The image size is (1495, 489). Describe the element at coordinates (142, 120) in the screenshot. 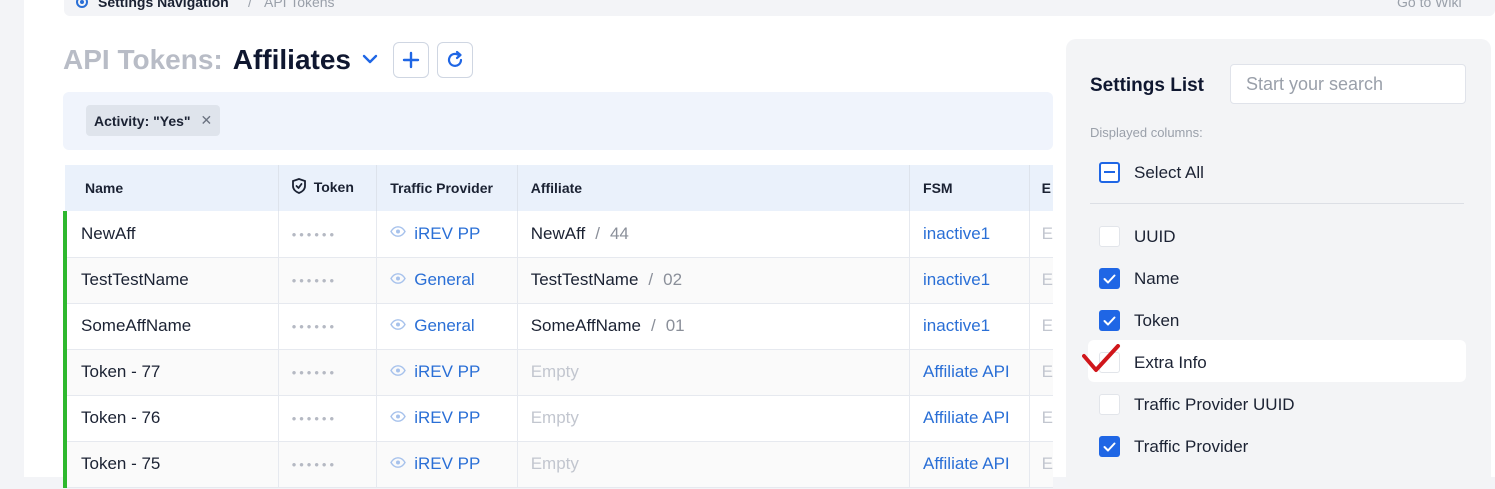

I see `filter-chip-label: Activity: "Yes"` at that location.